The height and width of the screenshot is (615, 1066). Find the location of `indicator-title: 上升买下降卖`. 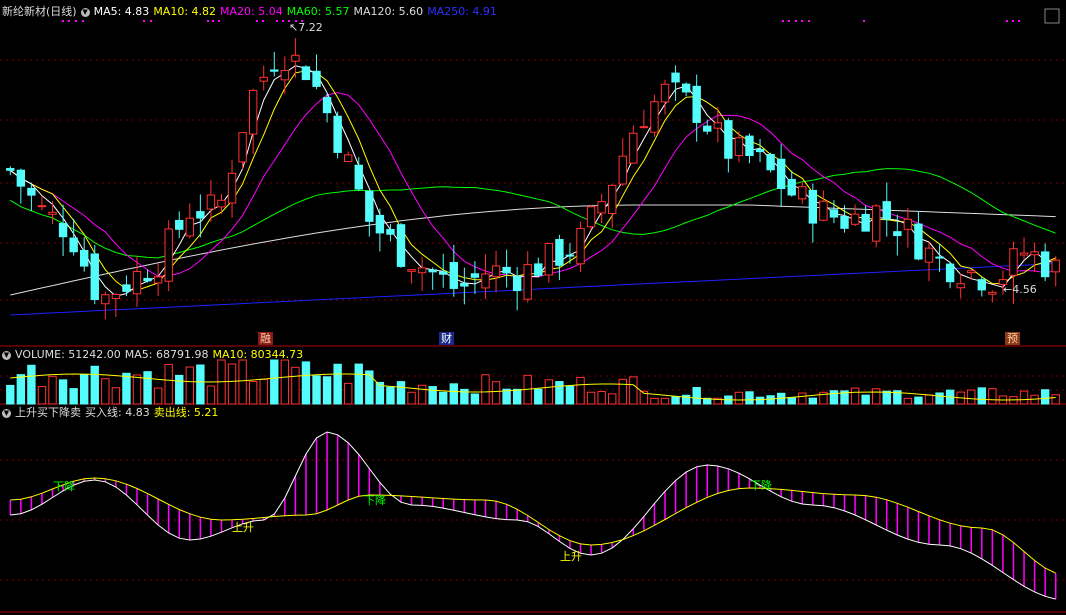

indicator-title: 上升买下降卖 is located at coordinates (48, 412).